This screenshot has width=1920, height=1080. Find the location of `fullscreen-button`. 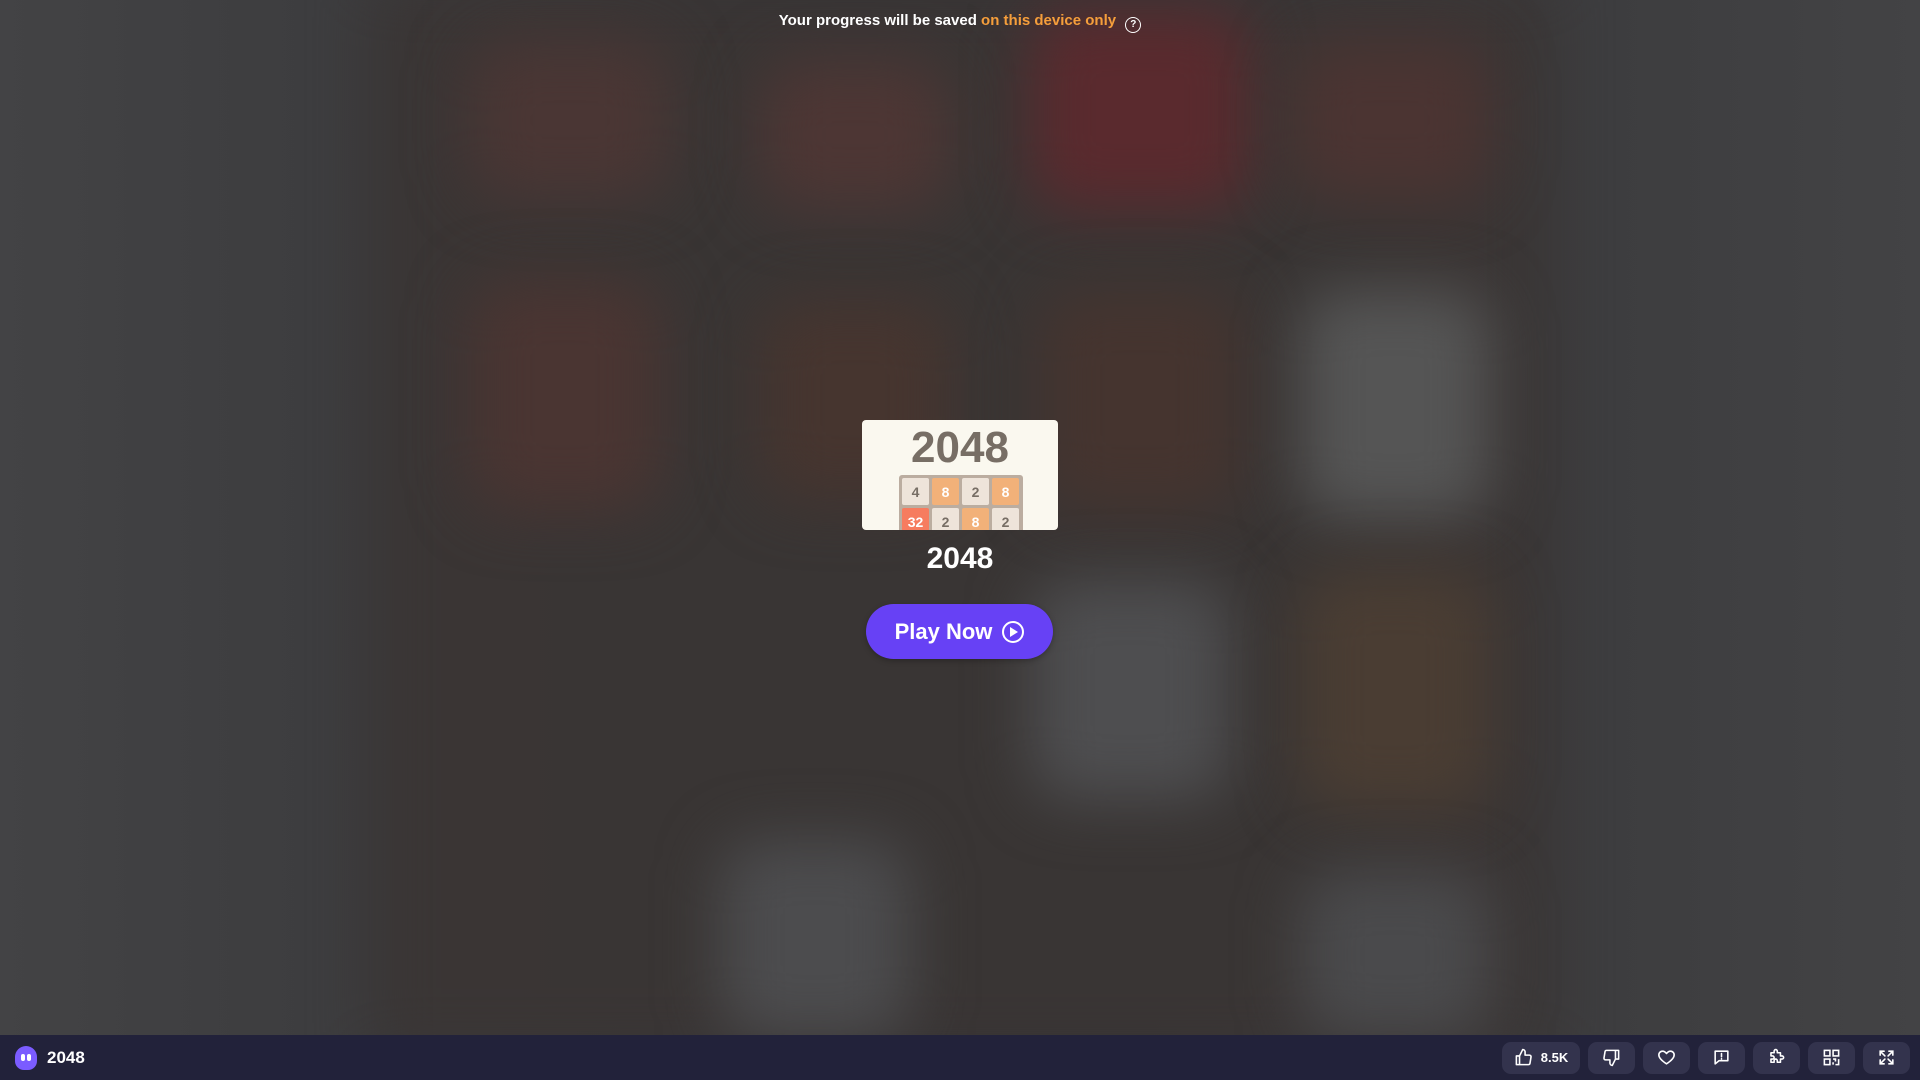

fullscreen-button is located at coordinates (1886, 1057).